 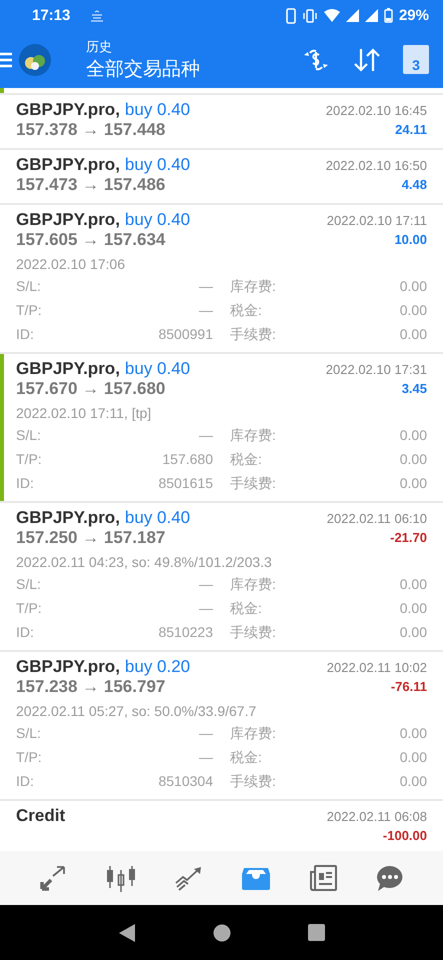 I want to click on close-time: 2022.02.10 16:50, so click(x=376, y=165).